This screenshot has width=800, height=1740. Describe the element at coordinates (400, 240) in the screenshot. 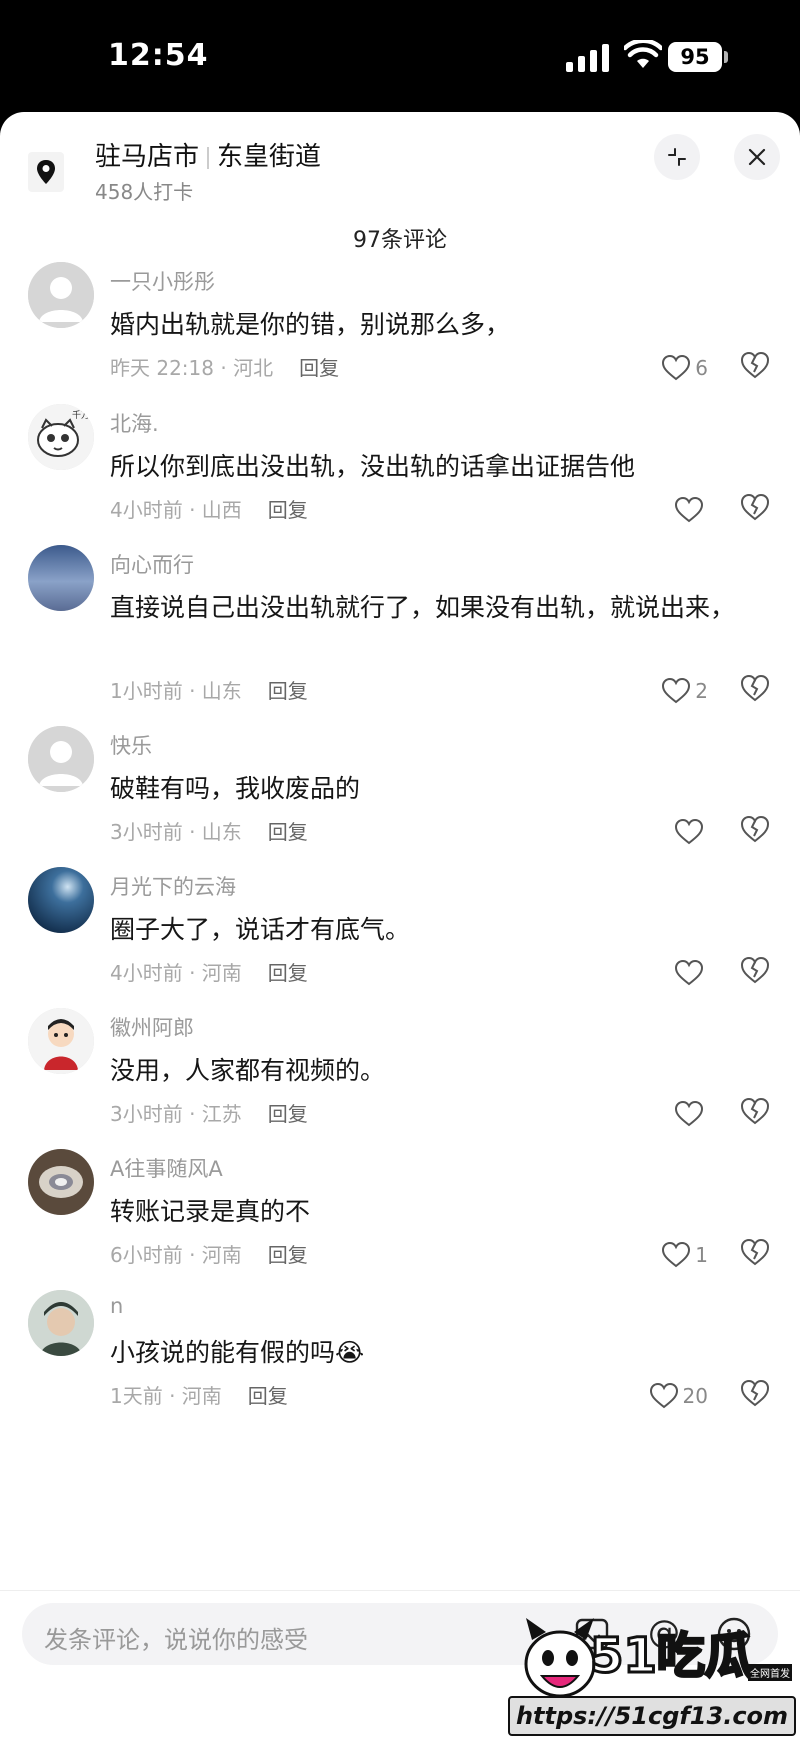

I see `comment-count: 97条评论` at that location.